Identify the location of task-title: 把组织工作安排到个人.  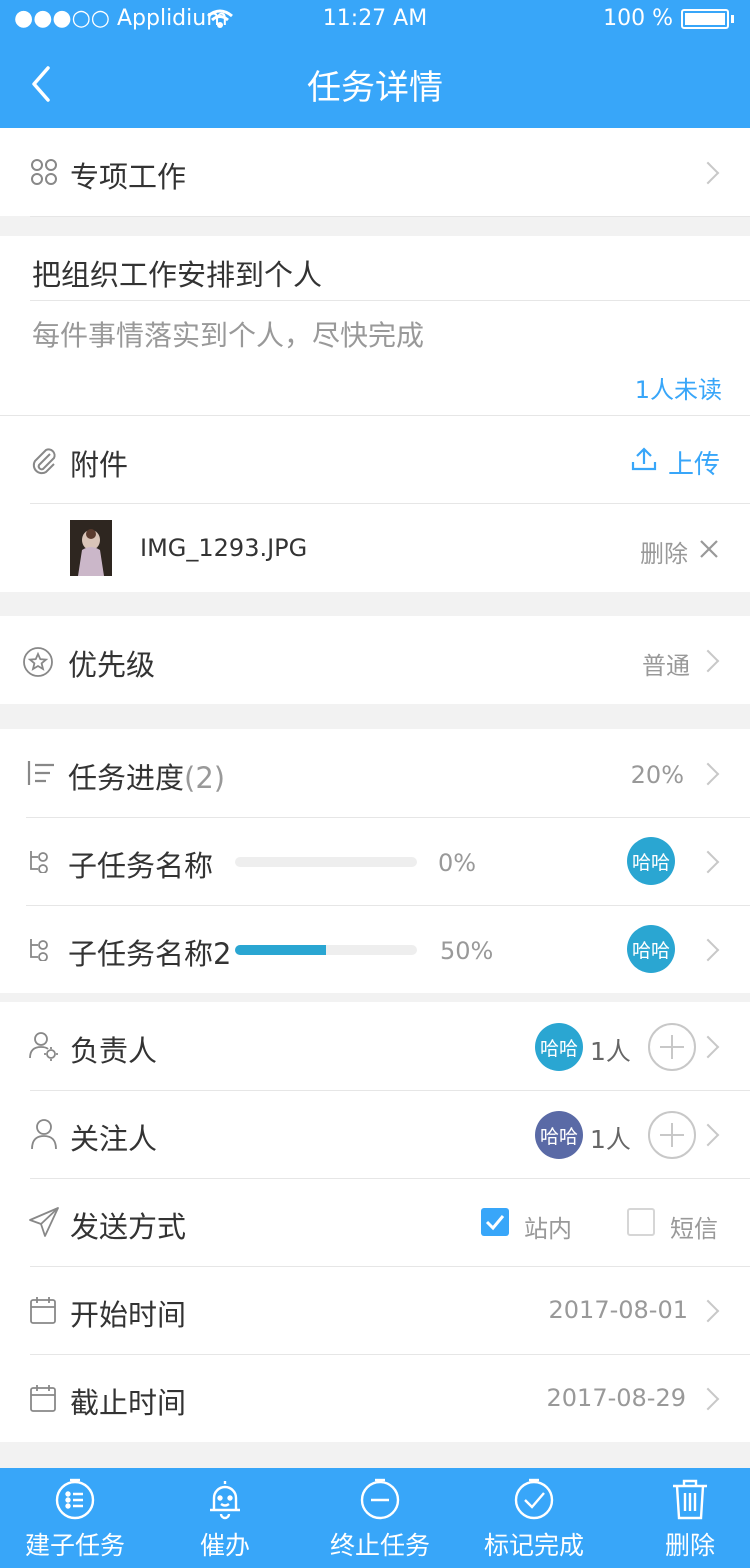
(177, 275).